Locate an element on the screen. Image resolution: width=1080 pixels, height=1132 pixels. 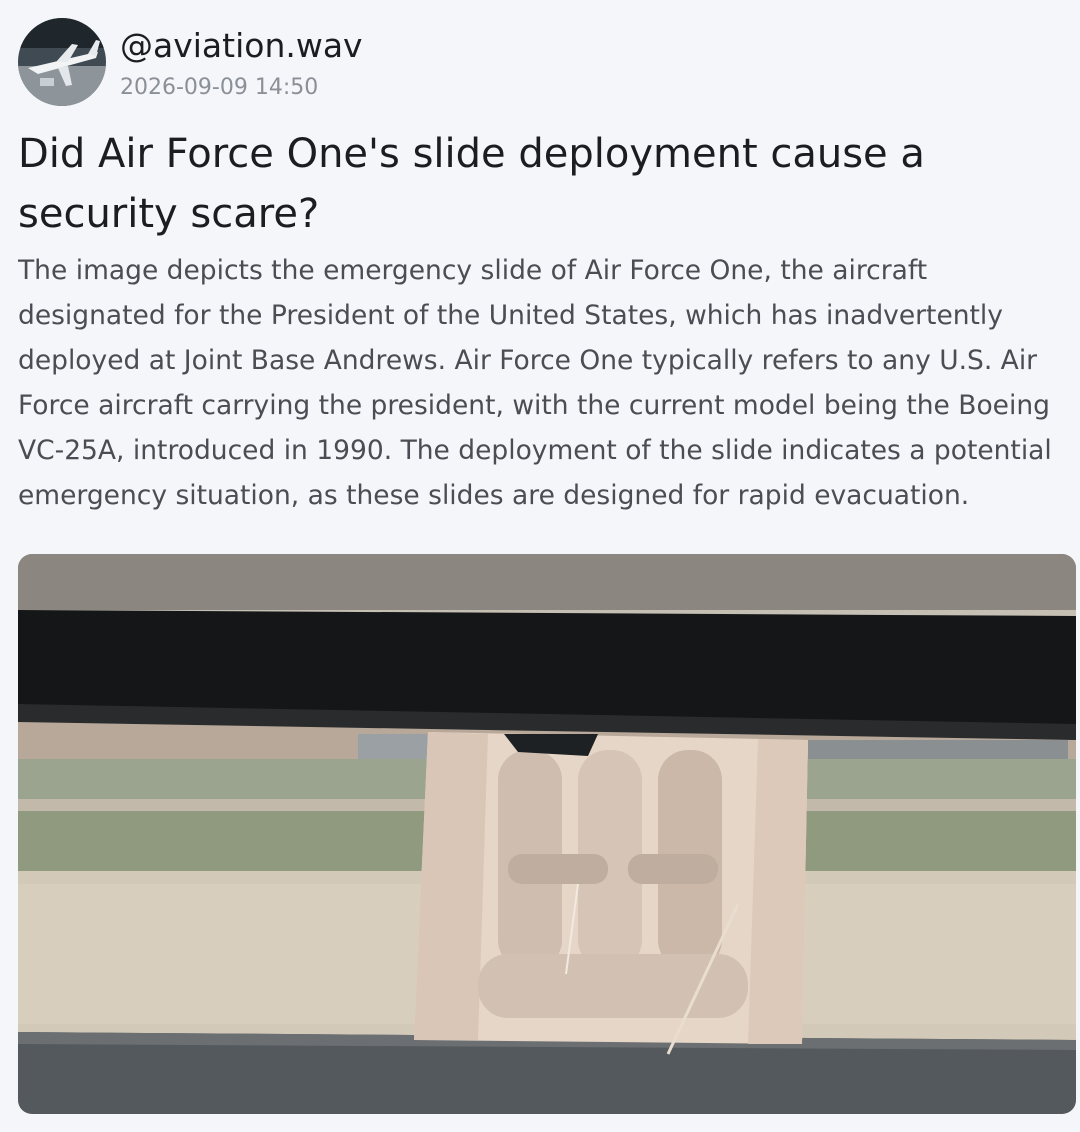
username: @aviation.wav is located at coordinates (241, 46).